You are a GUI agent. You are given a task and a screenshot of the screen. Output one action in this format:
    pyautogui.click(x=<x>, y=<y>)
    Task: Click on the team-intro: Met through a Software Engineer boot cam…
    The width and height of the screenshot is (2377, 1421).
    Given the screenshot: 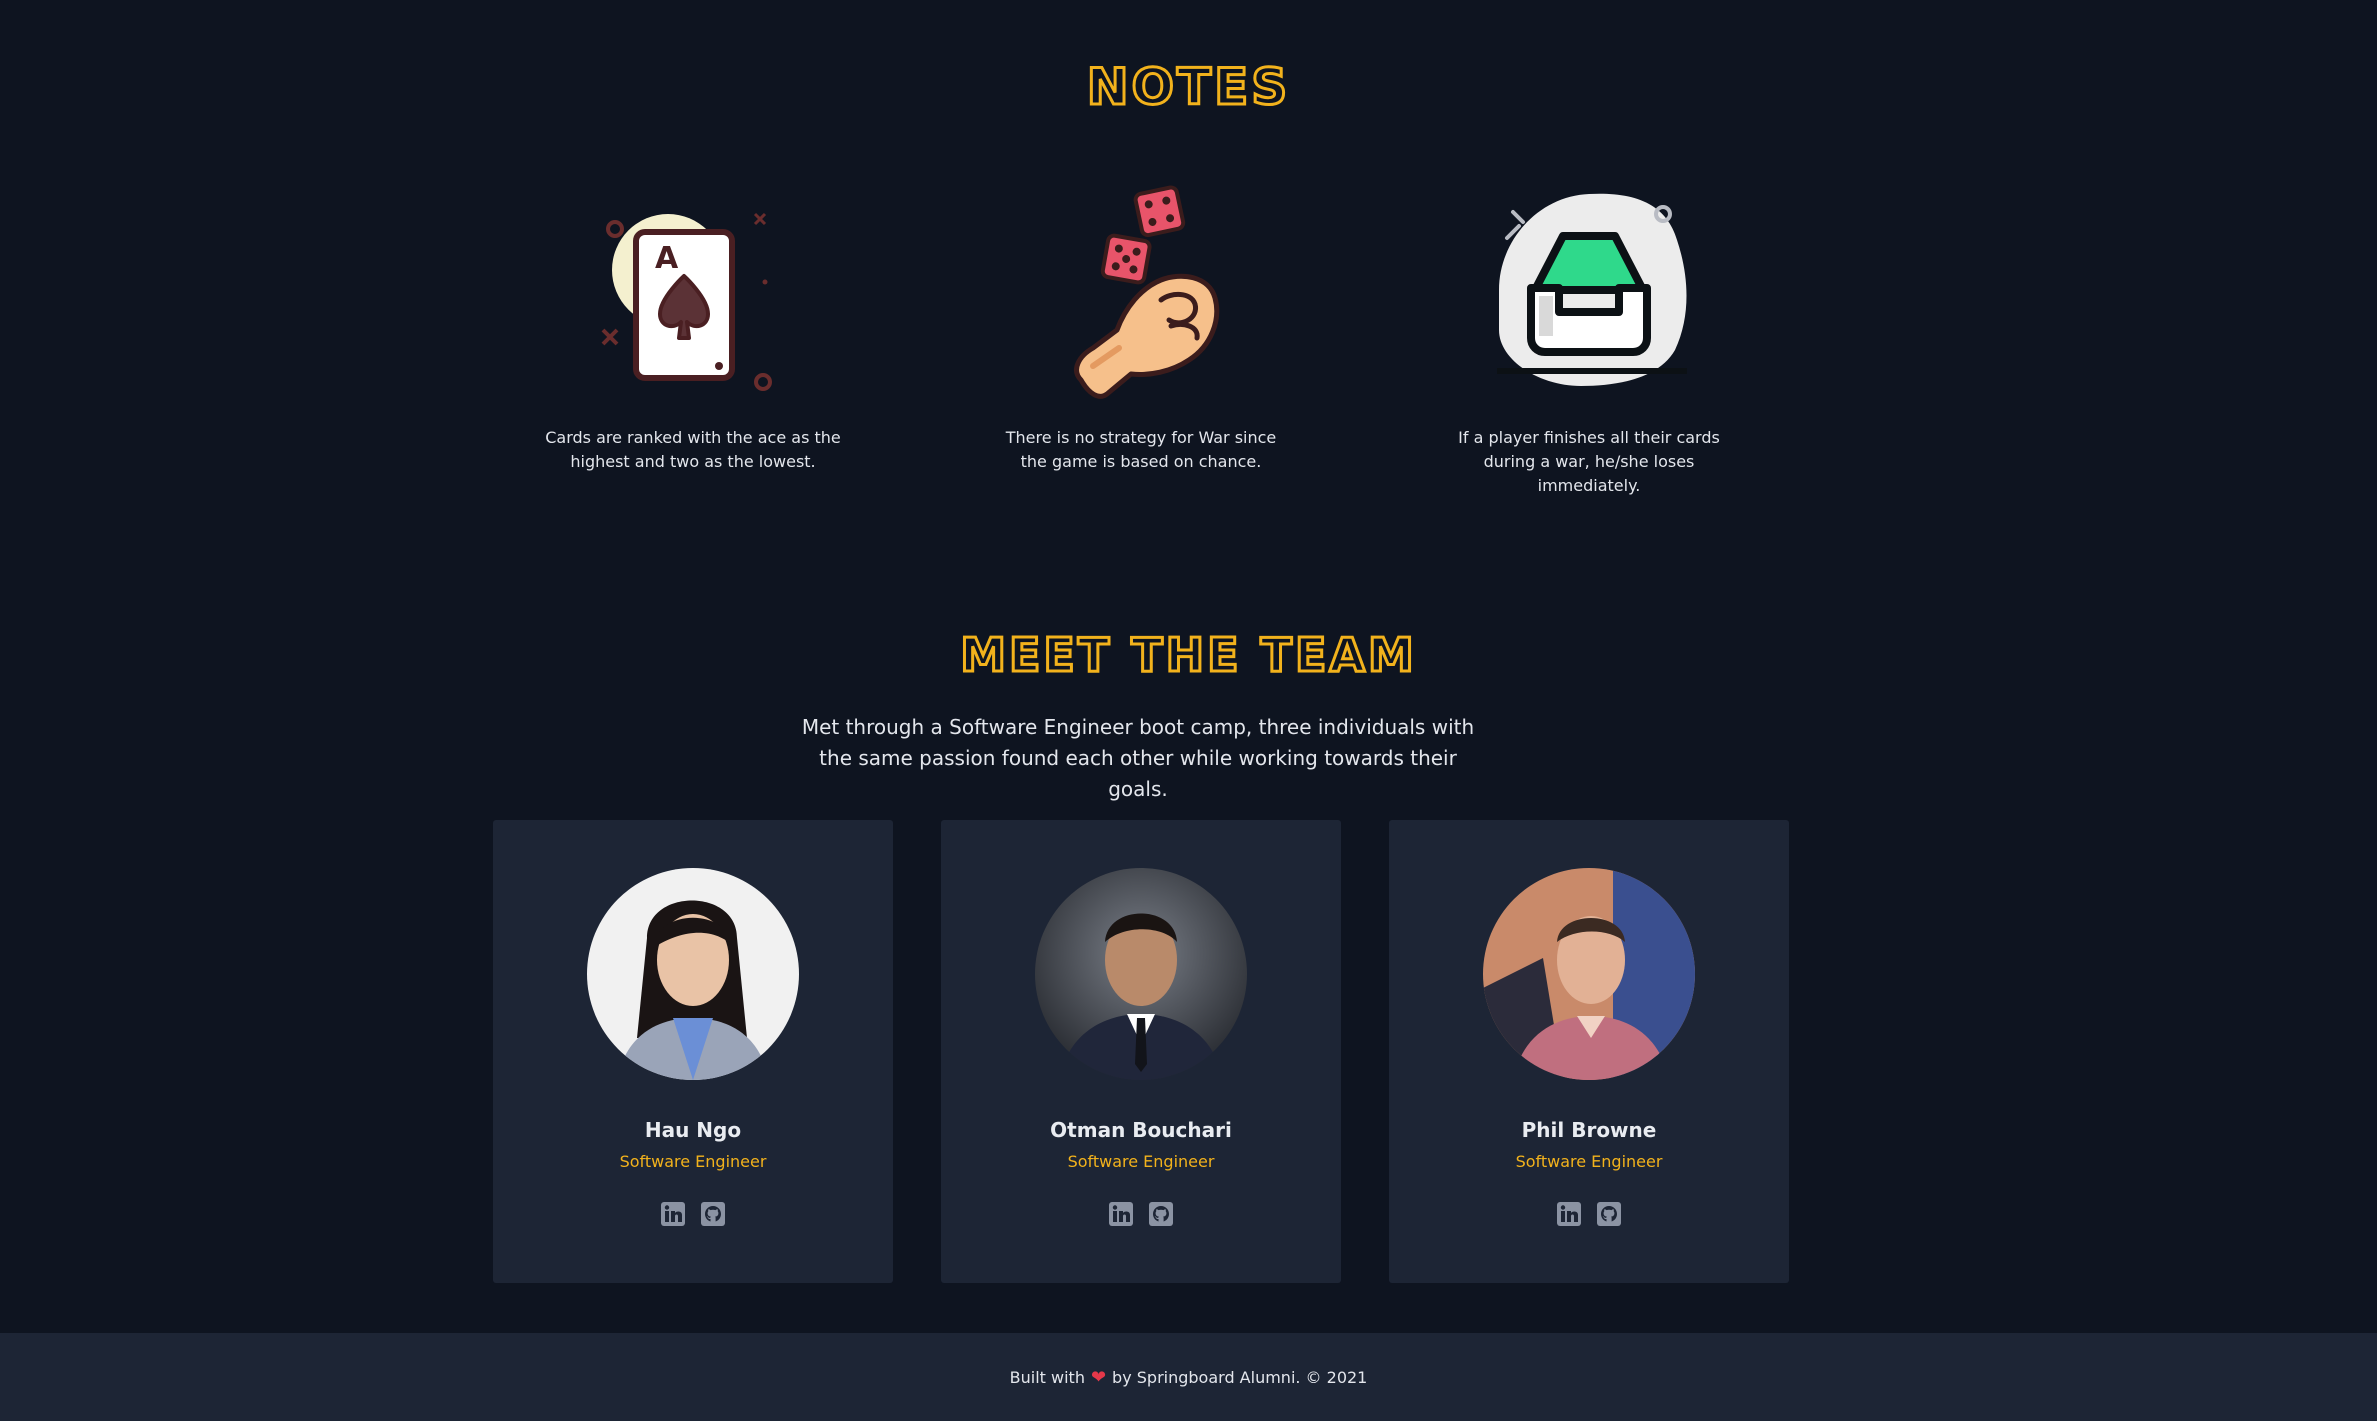 What is the action you would take?
    pyautogui.click(x=1138, y=758)
    